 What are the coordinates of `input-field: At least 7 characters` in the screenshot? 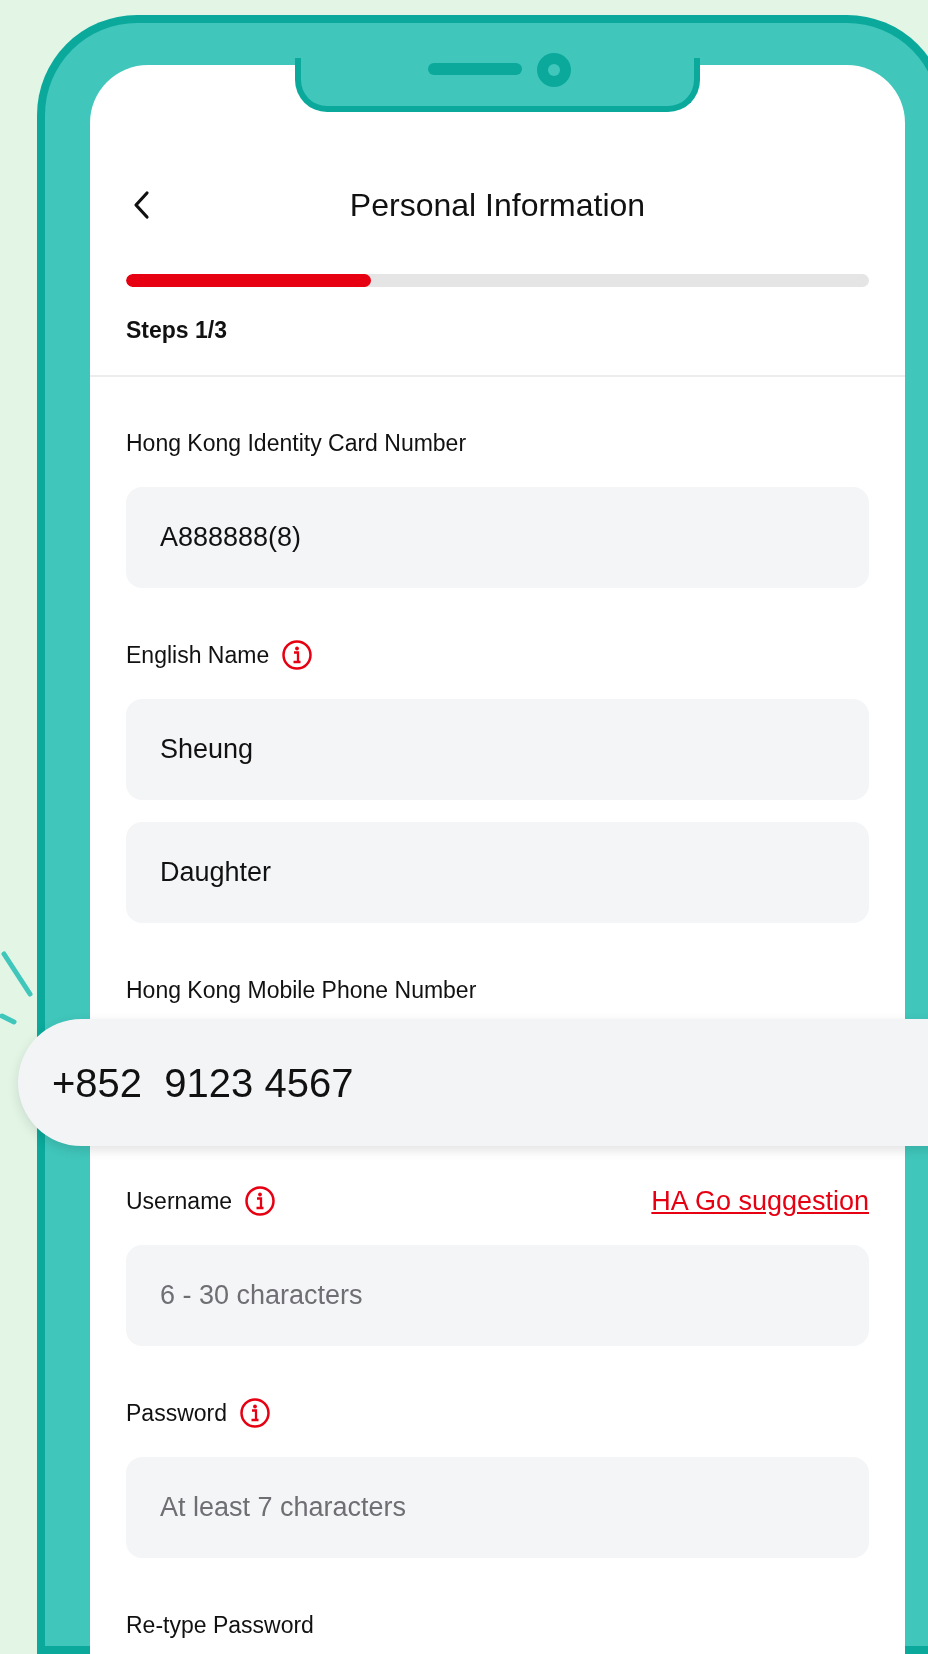 It's located at (497, 1507).